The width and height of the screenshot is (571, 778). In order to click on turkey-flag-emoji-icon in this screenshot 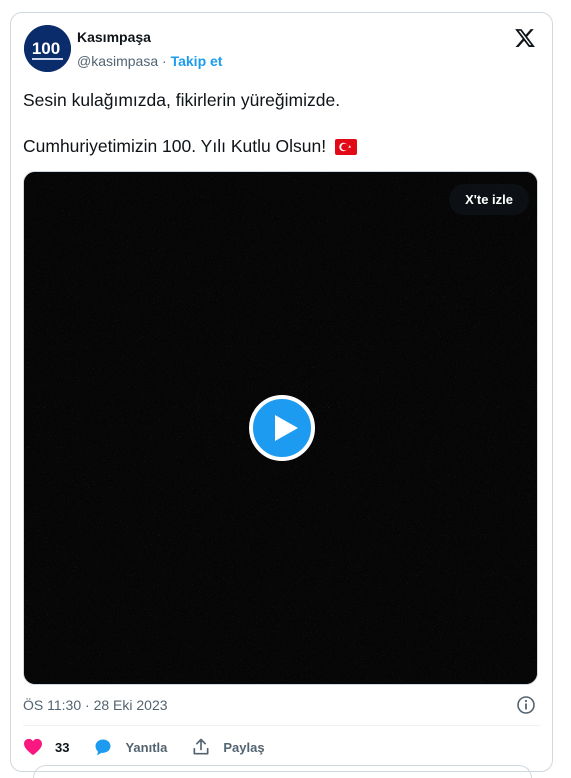, I will do `click(346, 149)`.